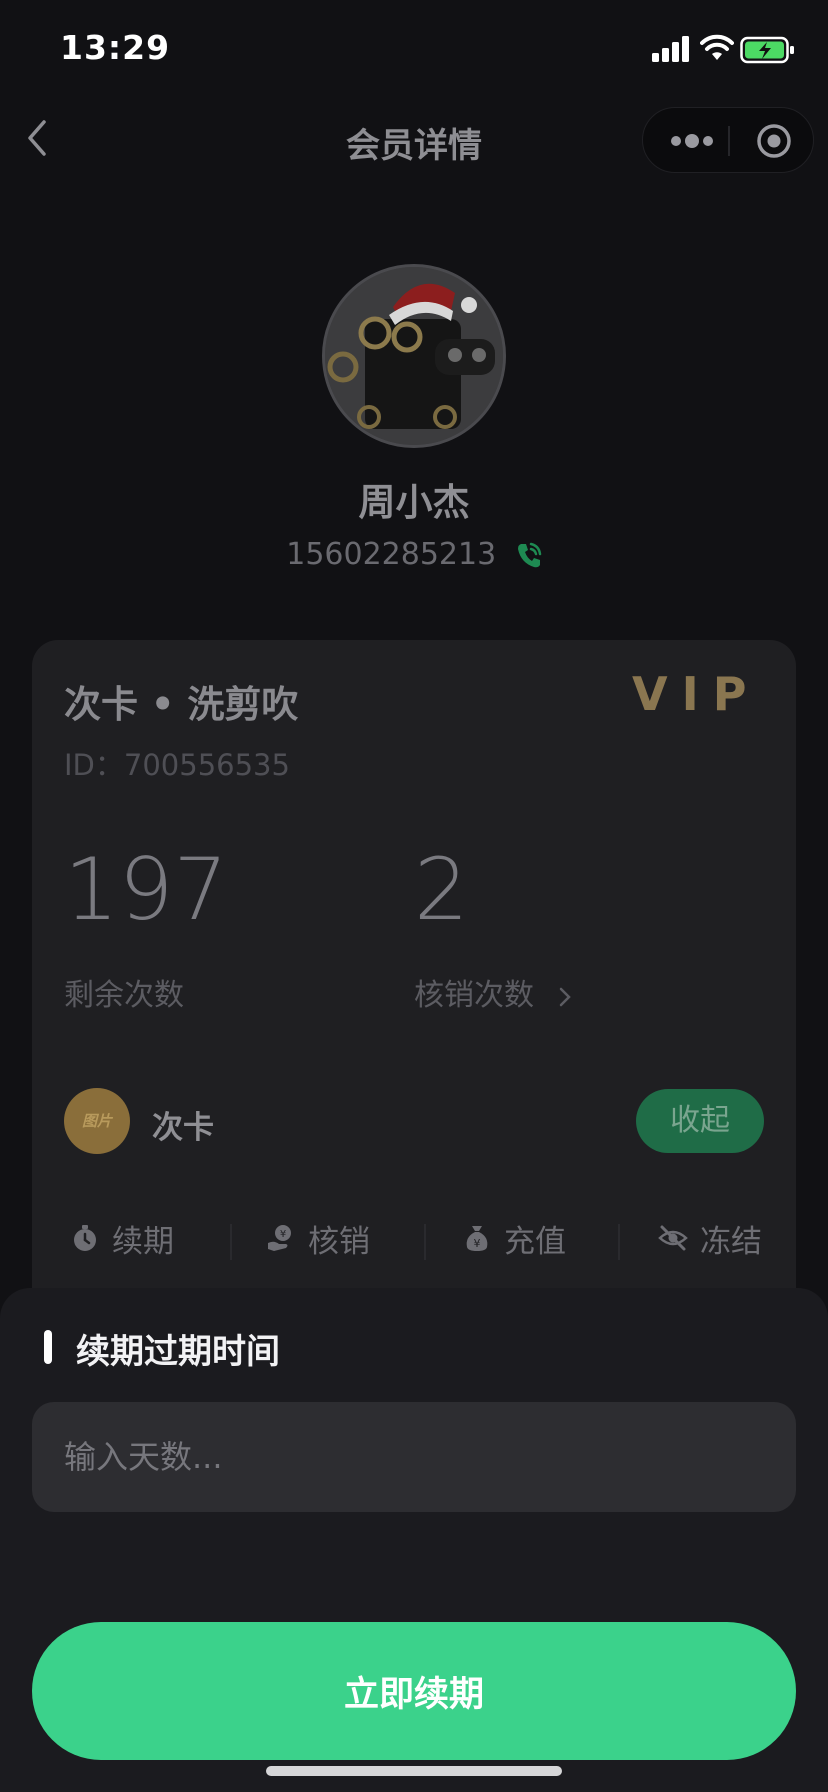 This screenshot has height=1792, width=828. Describe the element at coordinates (183, 1128) in the screenshot. I see `card-type-label: 次卡` at that location.